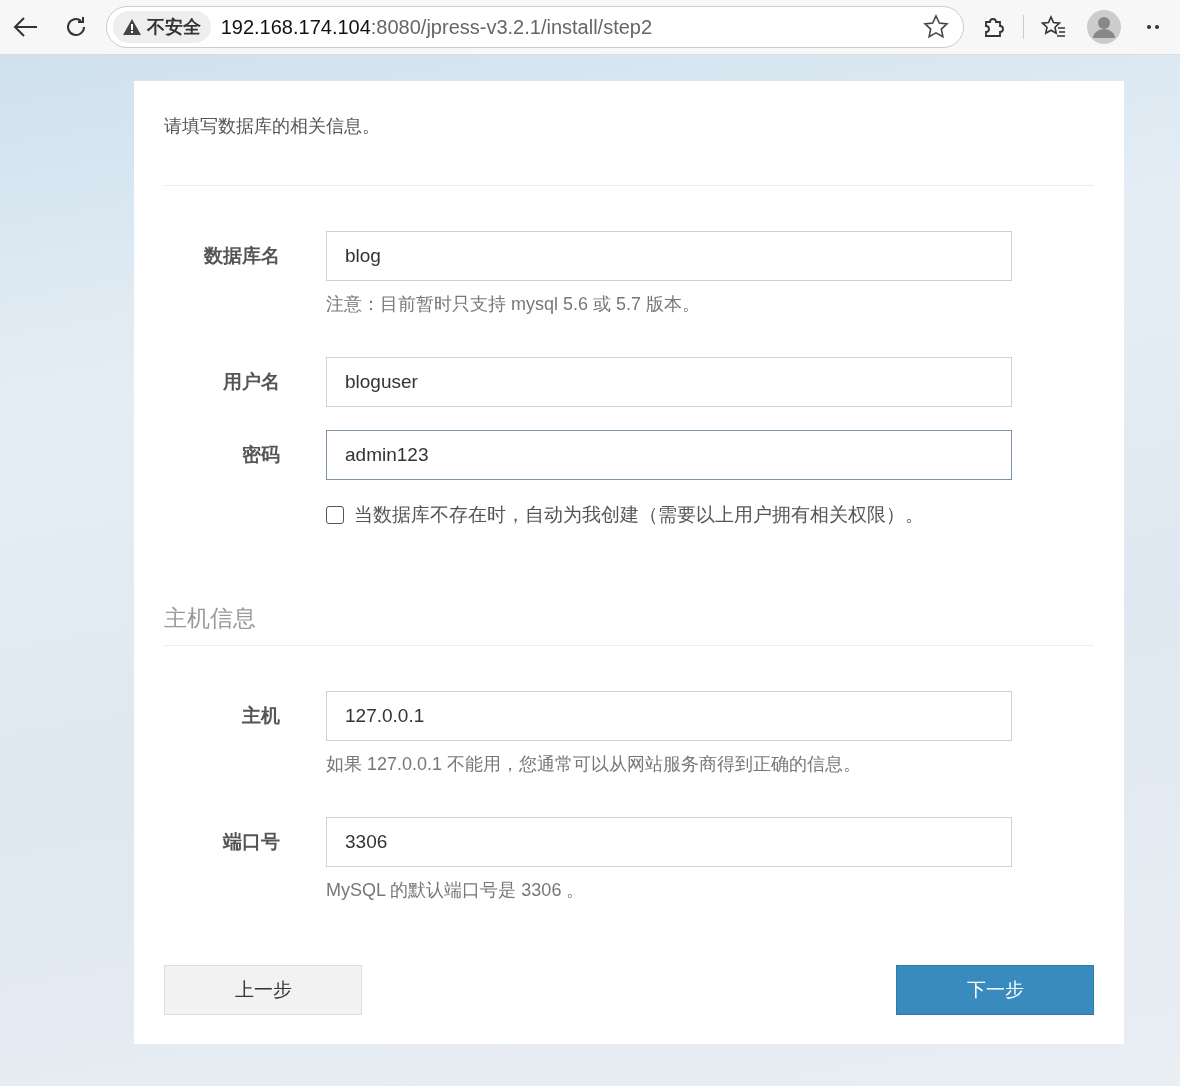  What do you see at coordinates (669, 256) in the screenshot?
I see `input-field: blog` at bounding box center [669, 256].